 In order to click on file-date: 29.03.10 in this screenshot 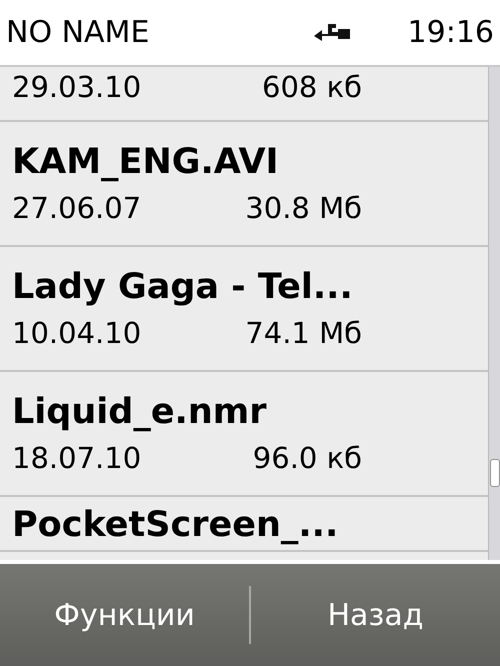, I will do `click(77, 87)`.